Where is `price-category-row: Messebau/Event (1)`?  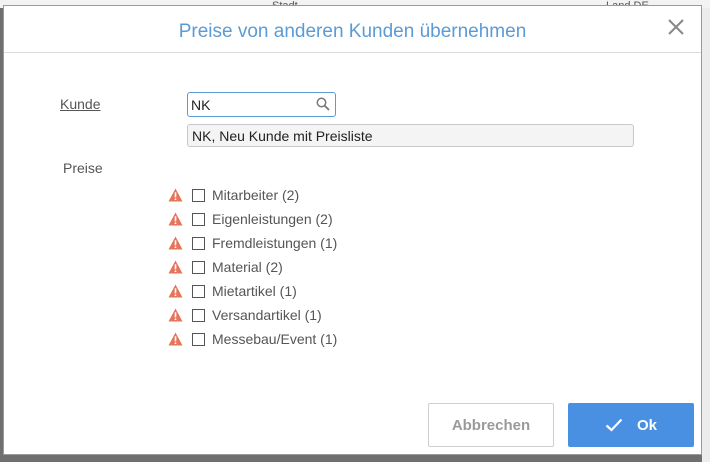 price-category-row: Messebau/Event (1) is located at coordinates (252, 339).